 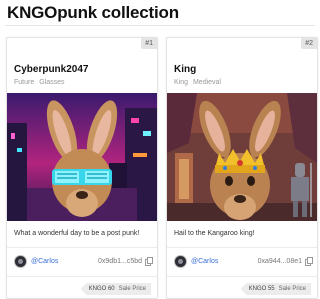 What do you see at coordinates (93, 12) in the screenshot?
I see `page-title: KNGOpunk collection` at bounding box center [93, 12].